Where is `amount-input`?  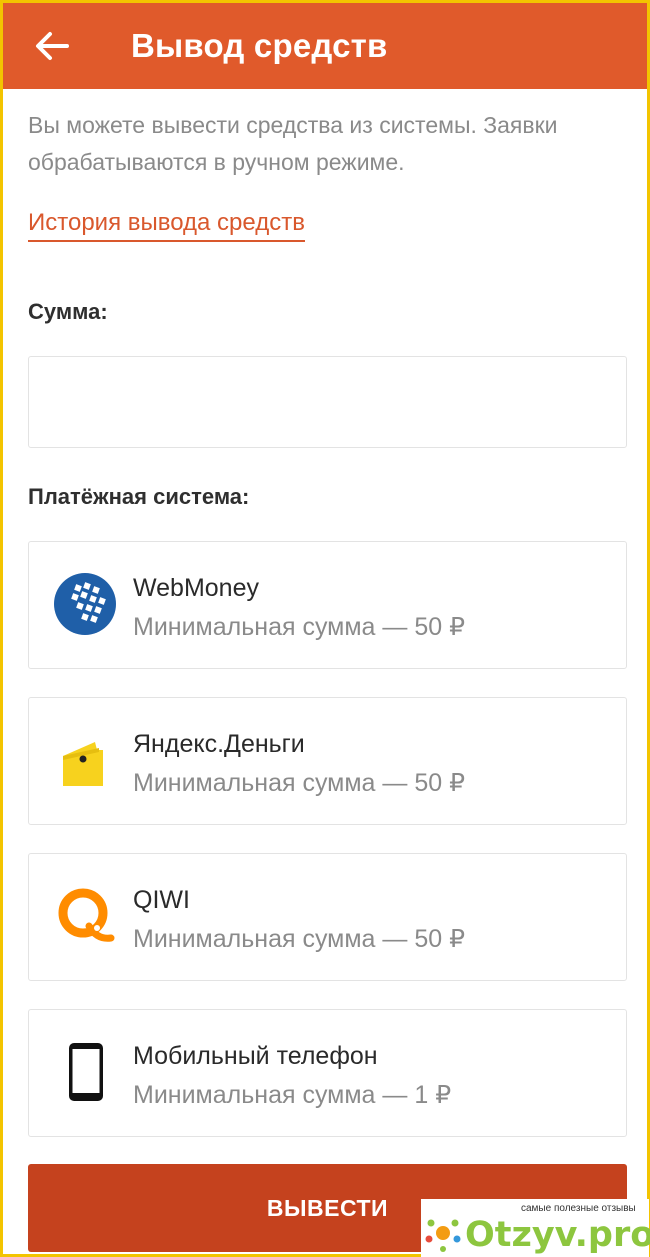
amount-input is located at coordinates (327, 402).